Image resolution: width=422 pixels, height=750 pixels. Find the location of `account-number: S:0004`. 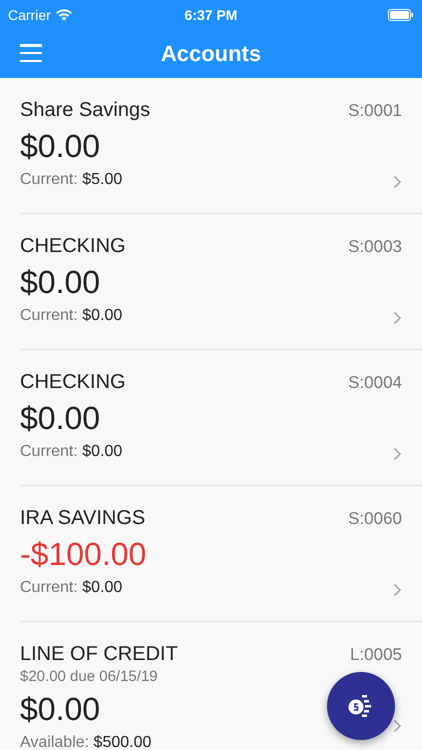

account-number: S:0004 is located at coordinates (375, 383).